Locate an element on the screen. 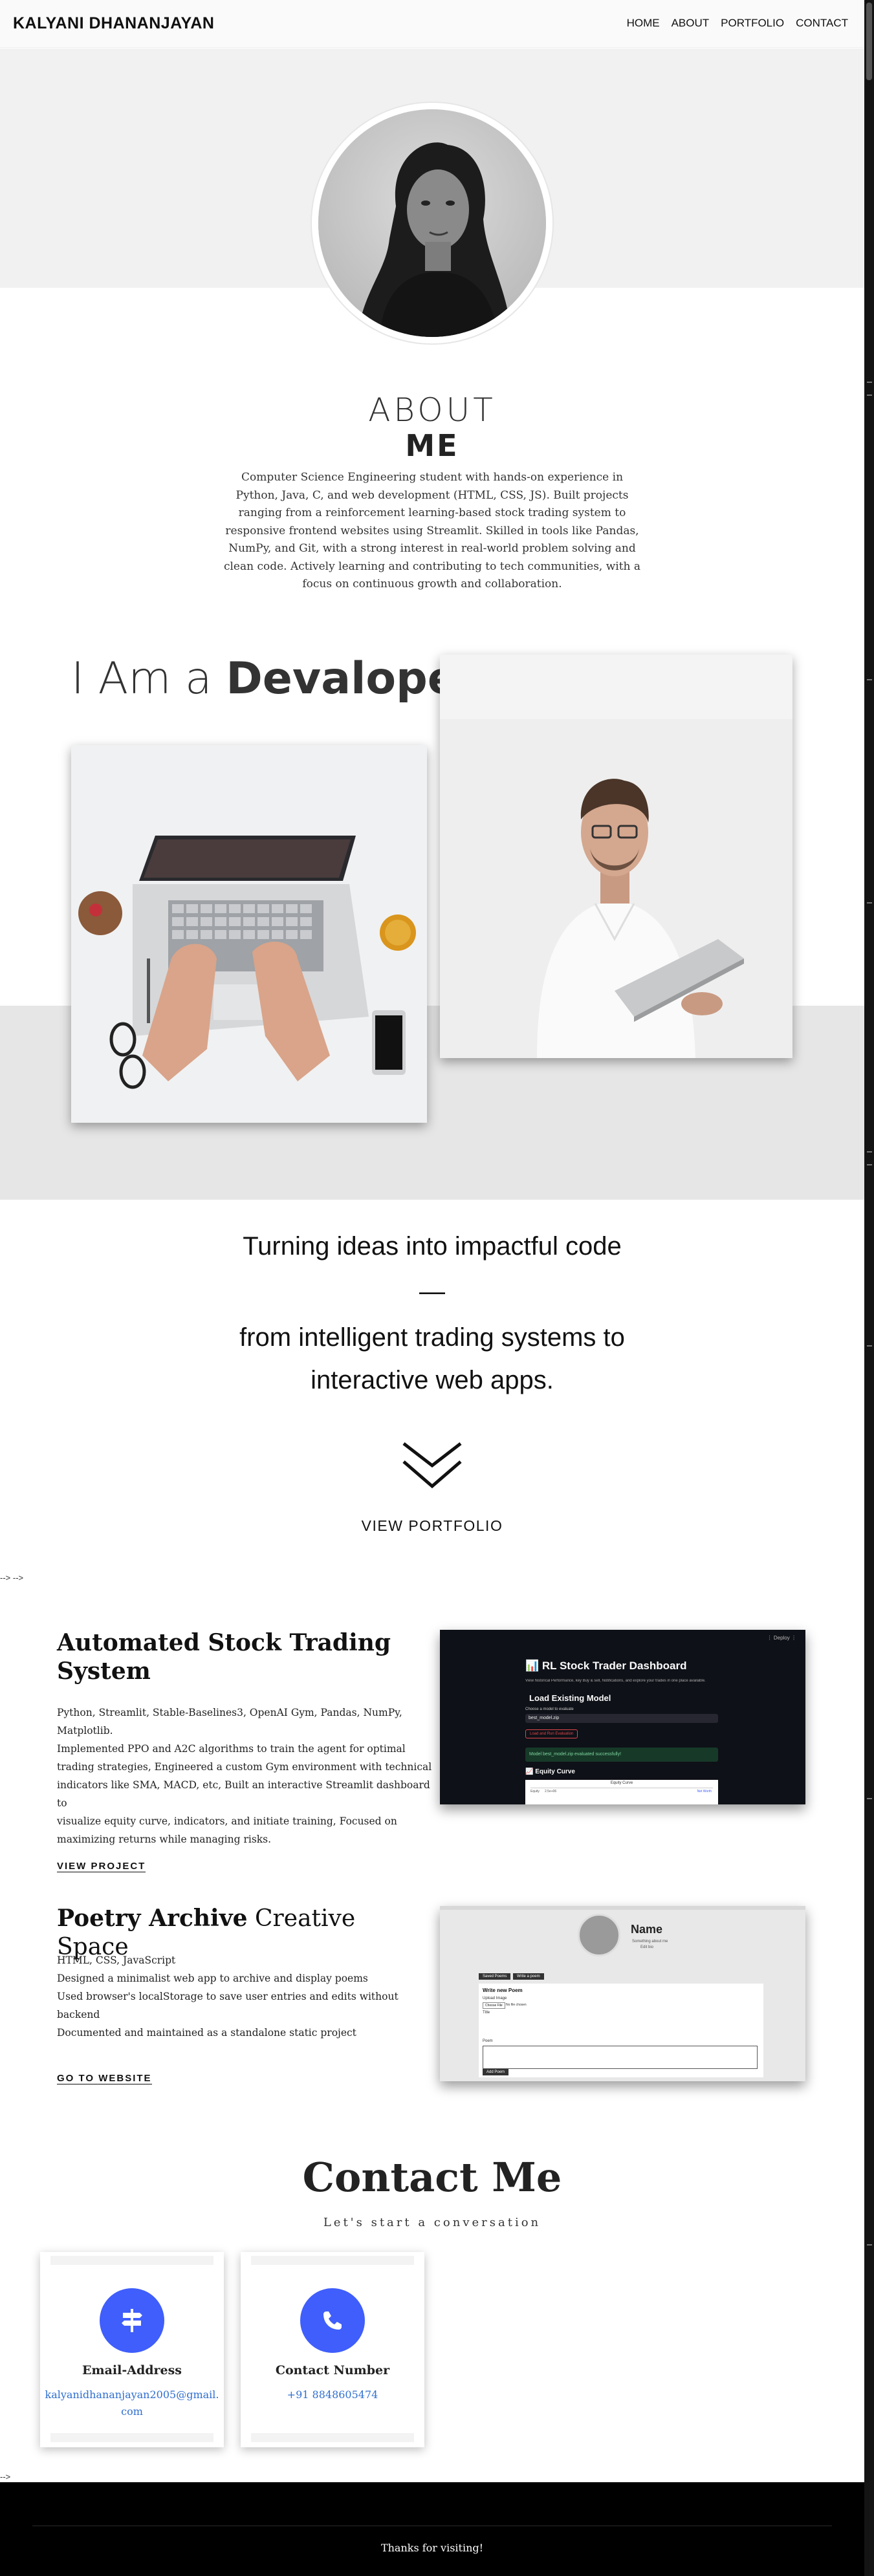  about-title-light: ABOUT is located at coordinates (432, 410).